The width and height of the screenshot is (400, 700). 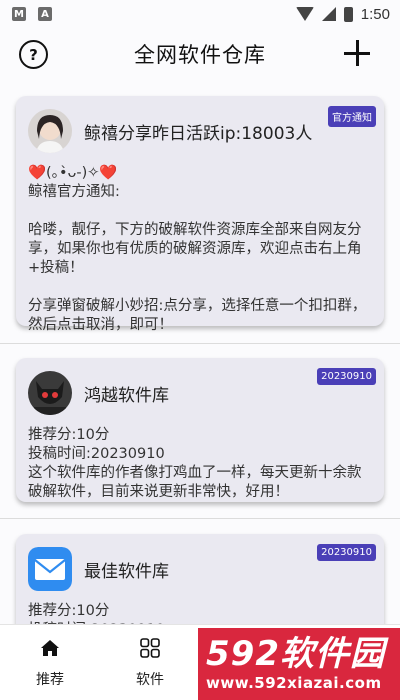 What do you see at coordinates (50, 680) in the screenshot?
I see `nav-label: 推荐` at bounding box center [50, 680].